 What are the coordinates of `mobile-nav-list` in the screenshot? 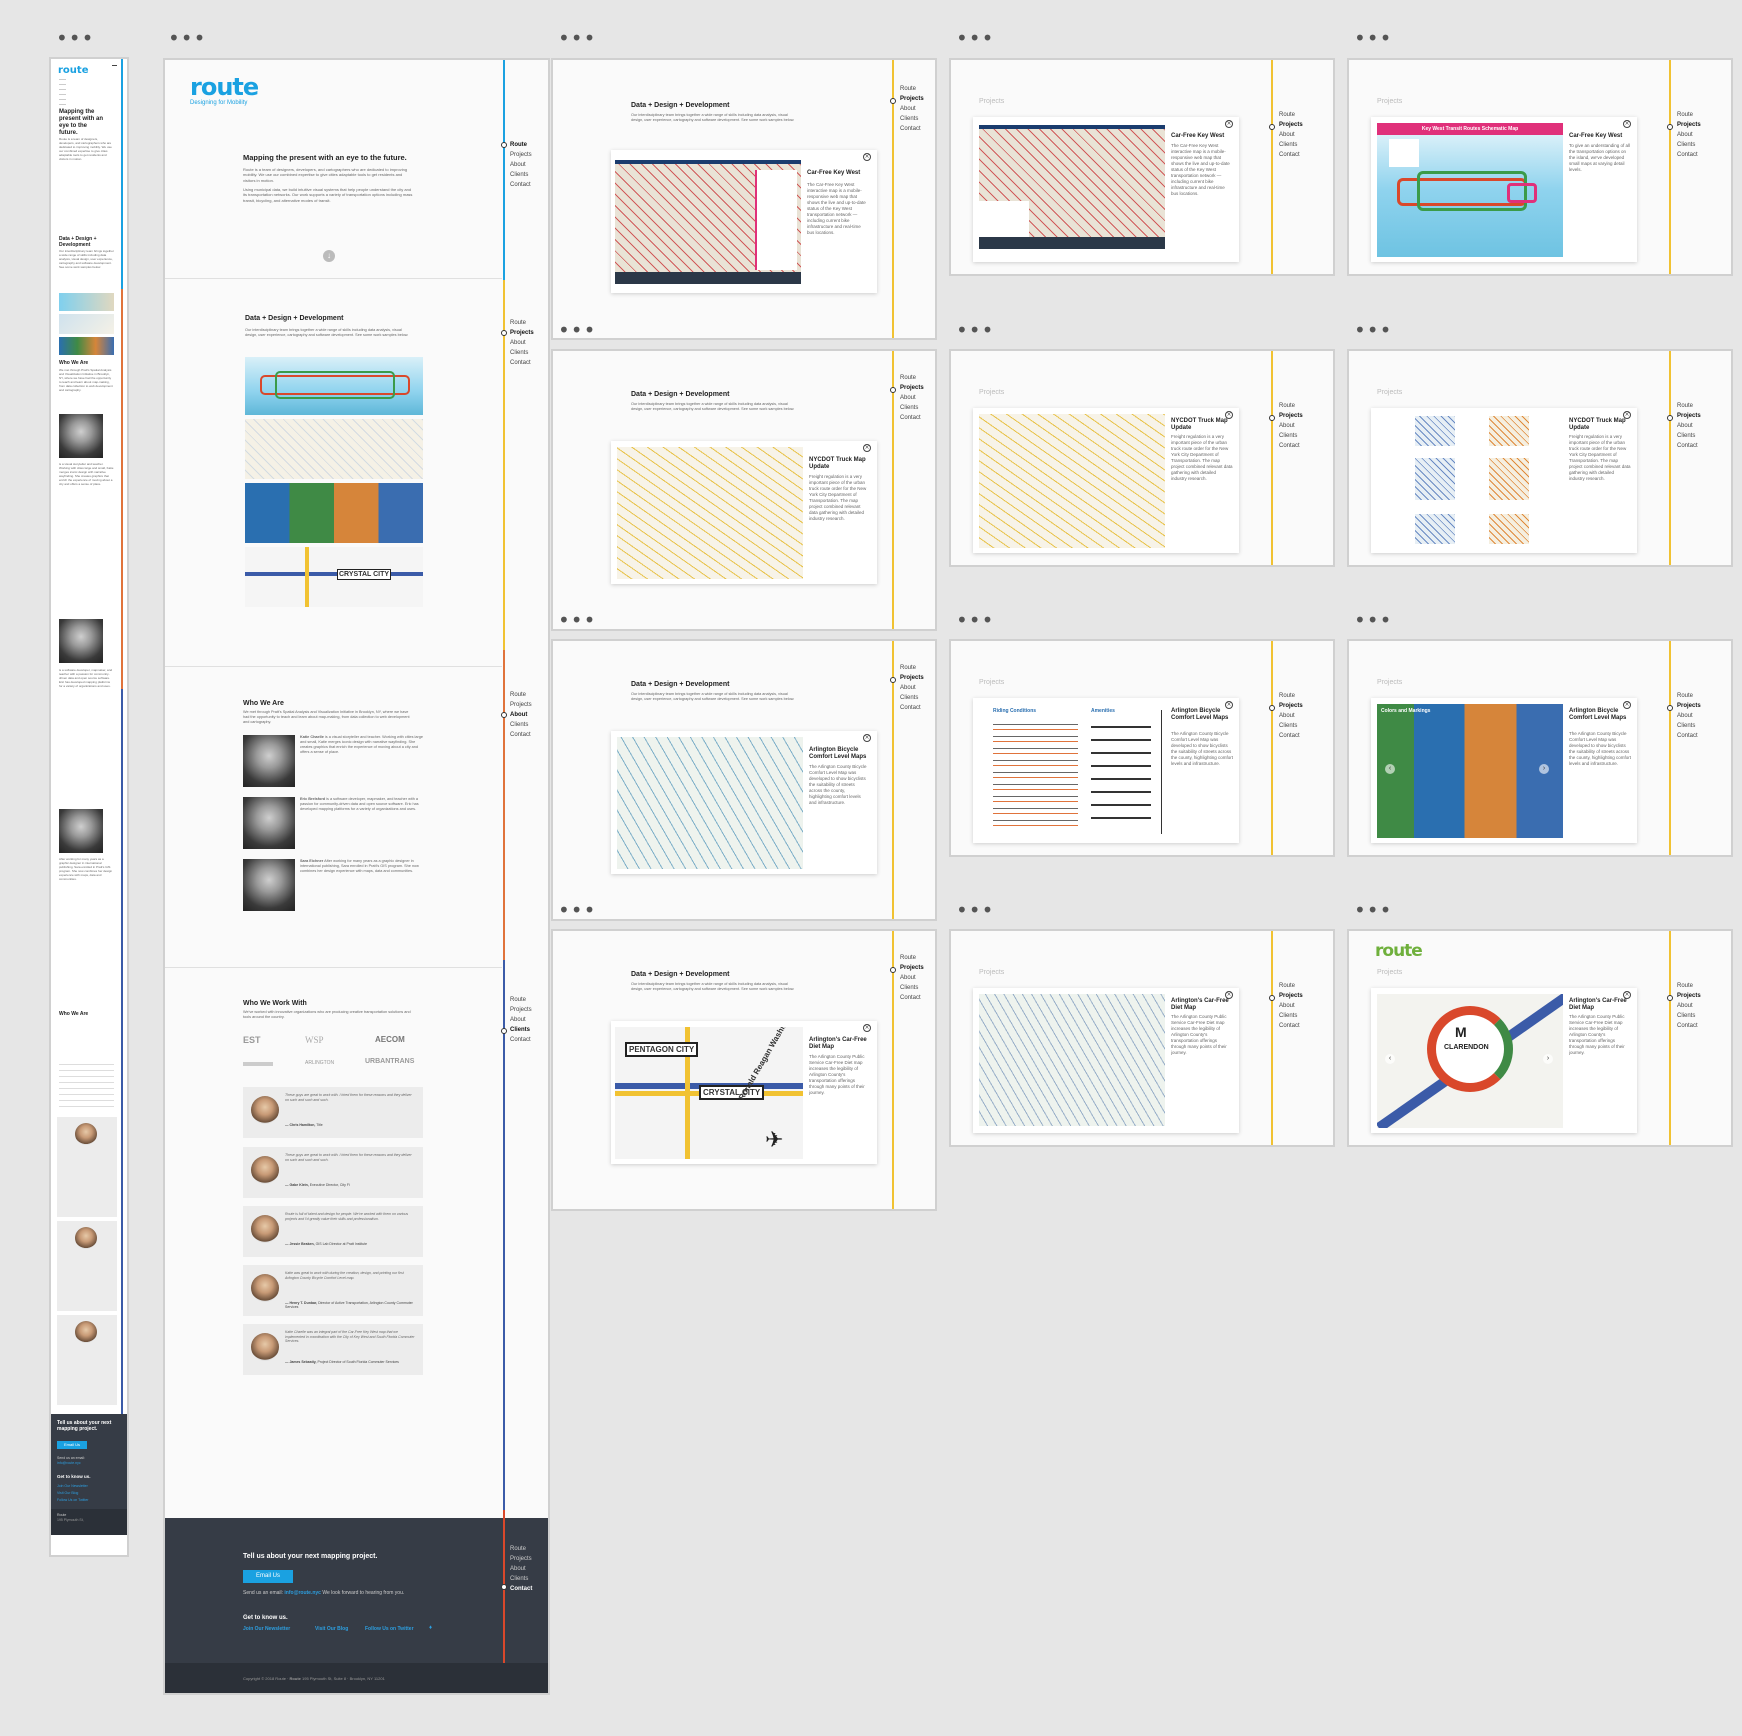 It's located at (62, 92).